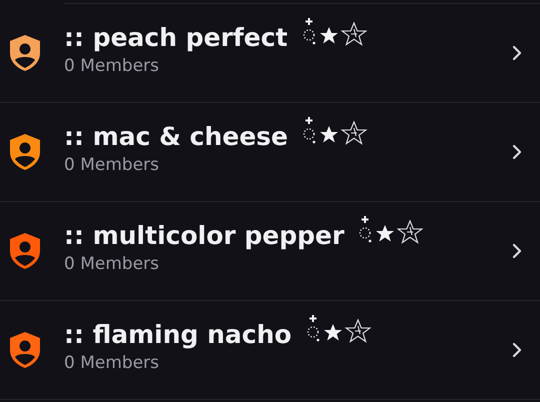 This screenshot has height=402, width=540. I want to click on role-name: :: flaming nacho, so click(178, 334).